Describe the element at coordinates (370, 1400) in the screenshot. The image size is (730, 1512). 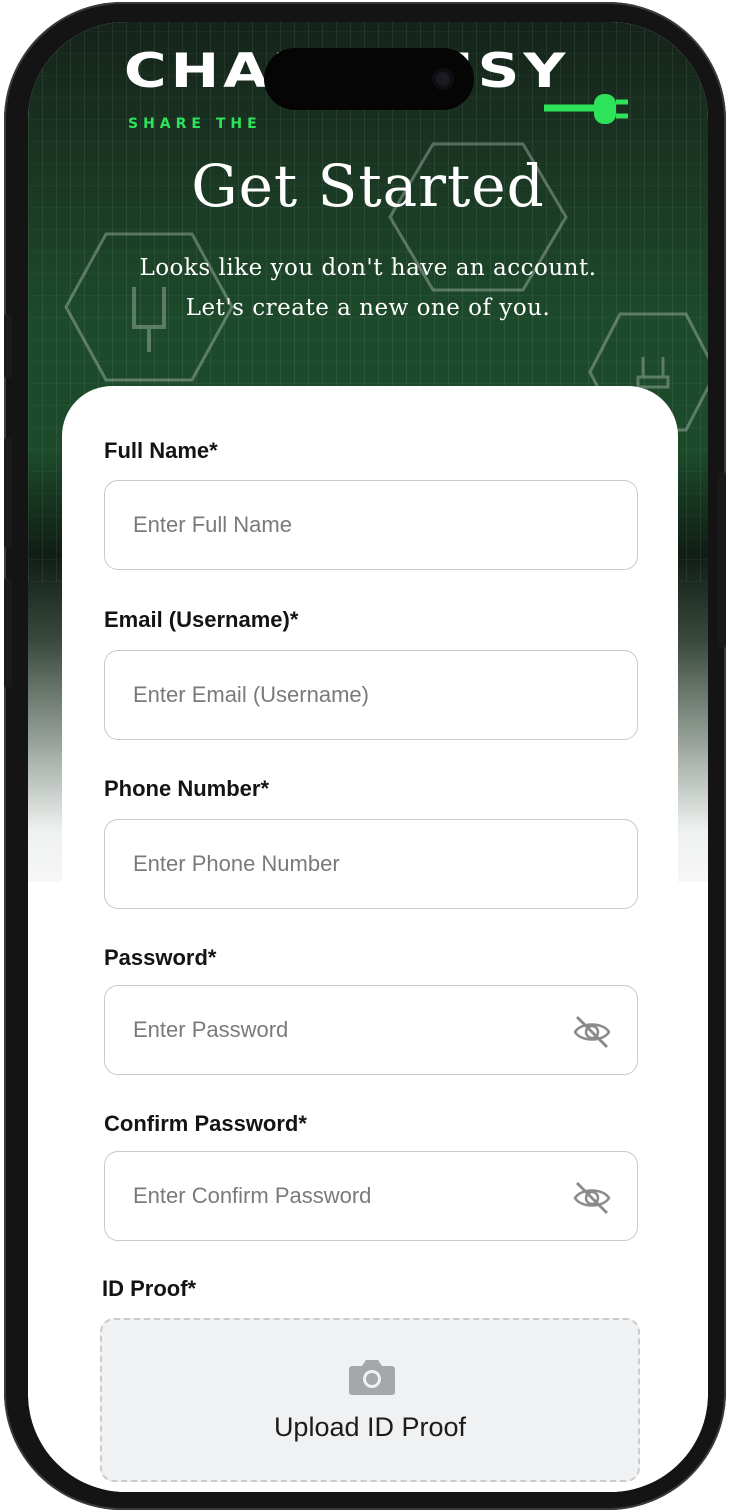
I see `upload-id-proof-button: Upload ID Proof` at that location.